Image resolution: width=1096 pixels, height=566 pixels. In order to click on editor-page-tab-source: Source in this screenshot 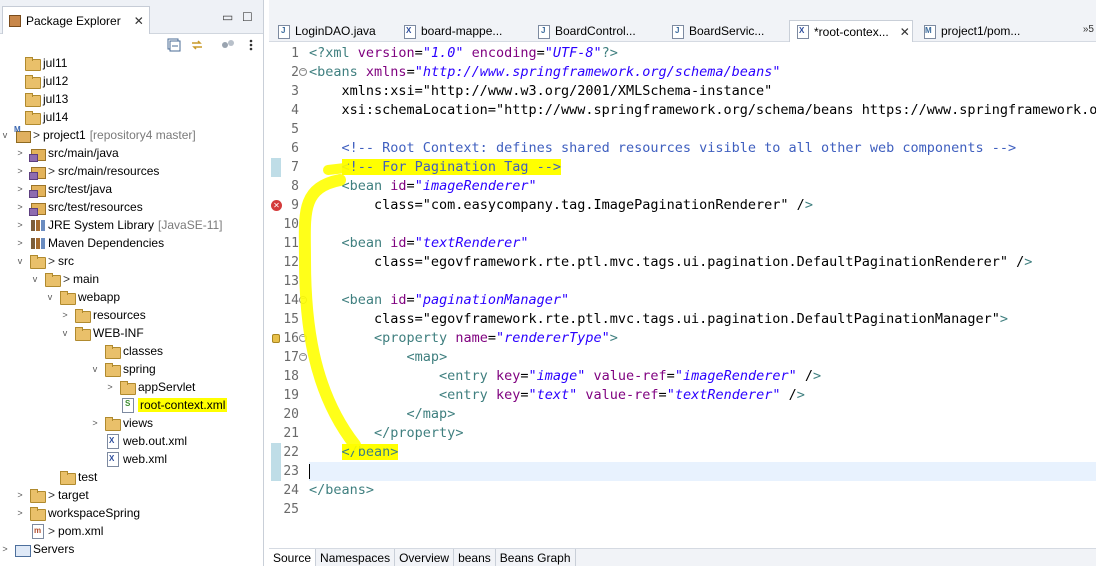, I will do `click(293, 557)`.